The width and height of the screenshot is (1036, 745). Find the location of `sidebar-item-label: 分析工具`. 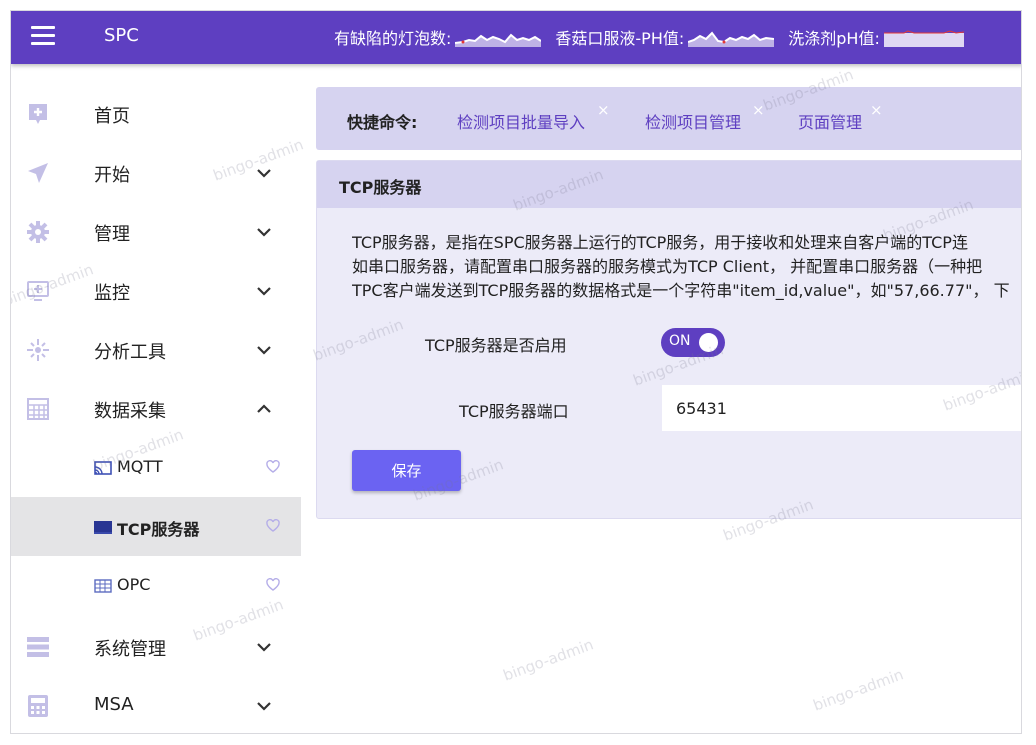

sidebar-item-label: 分析工具 is located at coordinates (130, 352).